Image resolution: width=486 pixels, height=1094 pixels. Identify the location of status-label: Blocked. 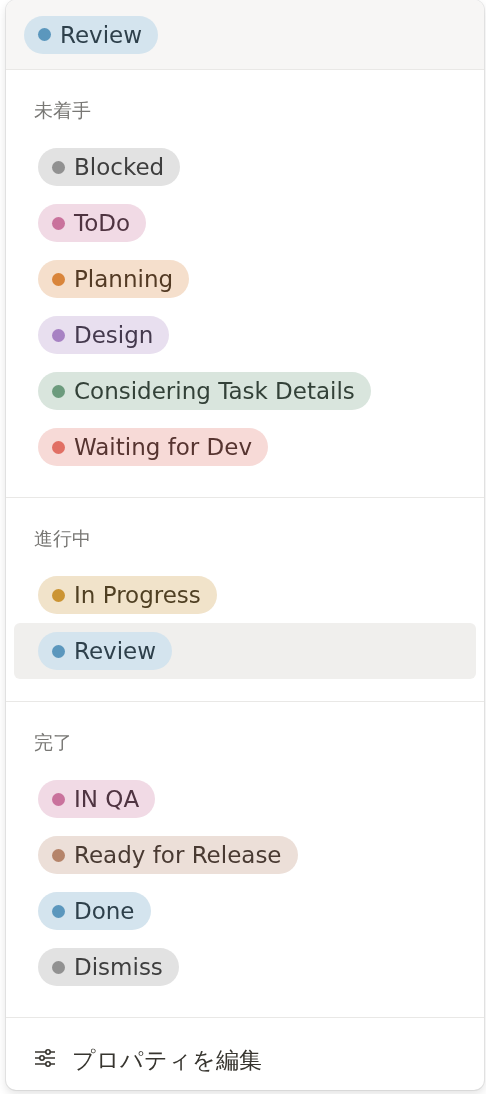
(119, 167).